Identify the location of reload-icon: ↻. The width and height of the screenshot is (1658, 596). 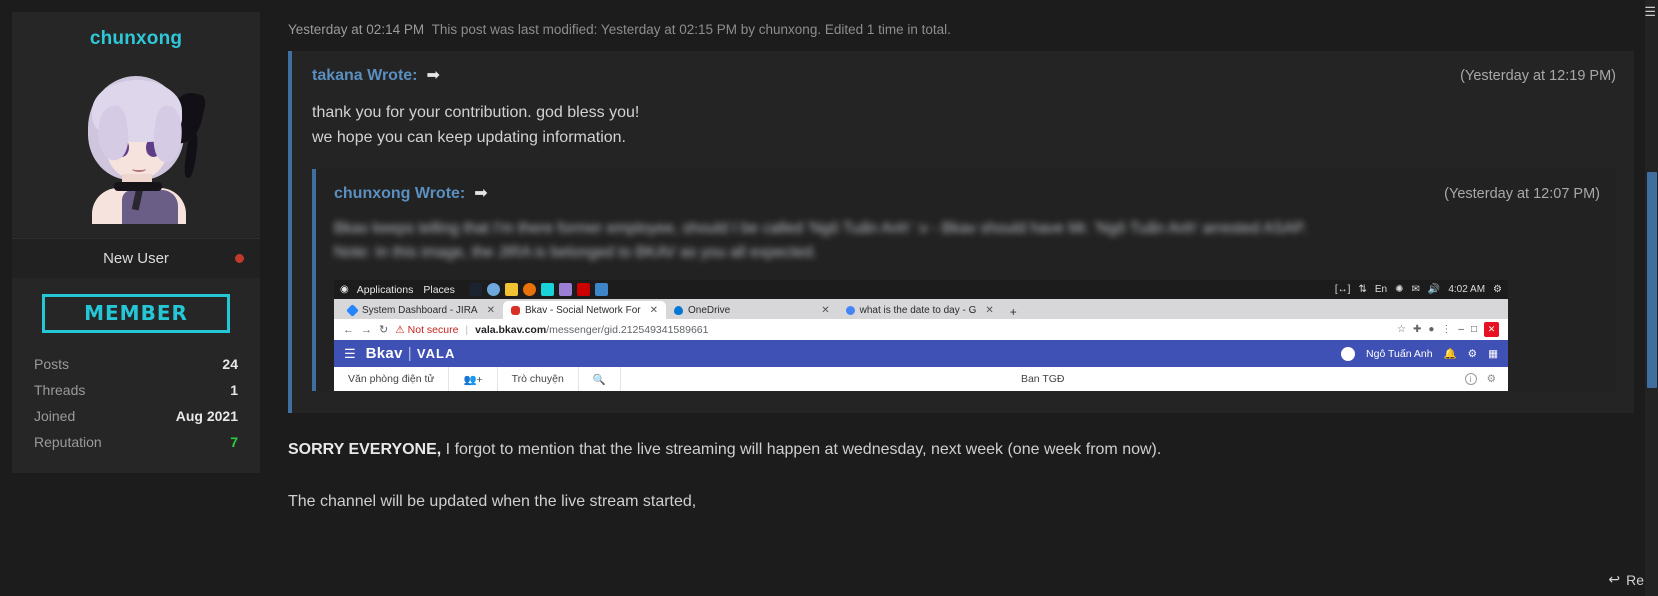
(383, 329).